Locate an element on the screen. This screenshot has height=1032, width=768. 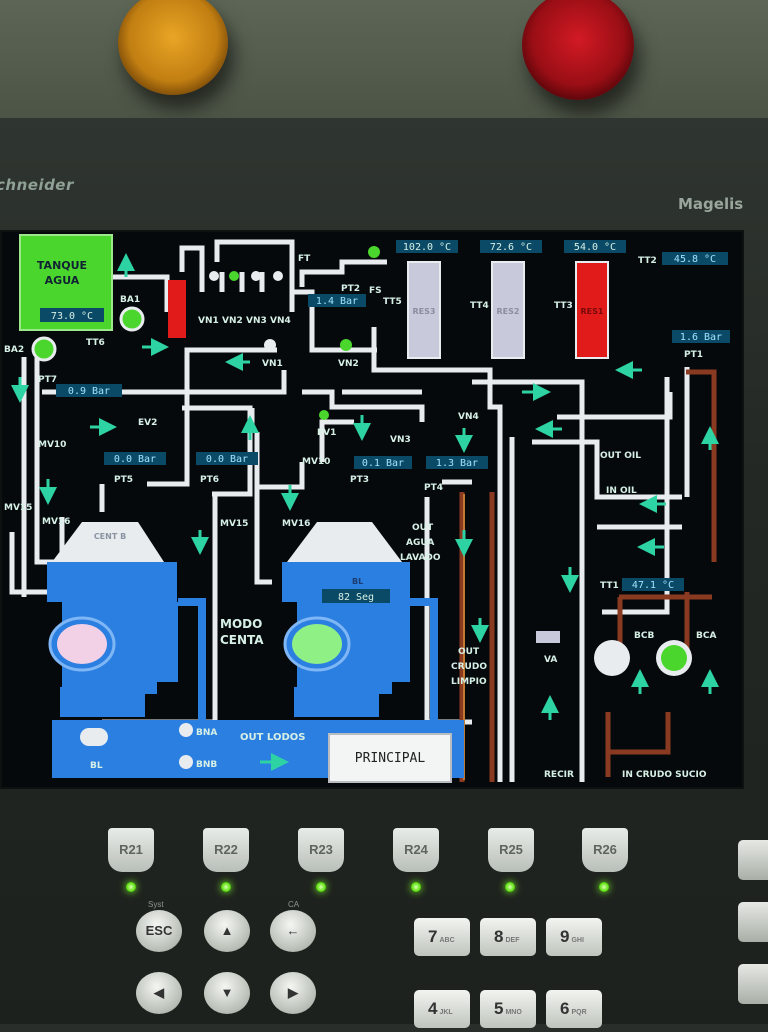
backspace-button: ← is located at coordinates (293, 931).